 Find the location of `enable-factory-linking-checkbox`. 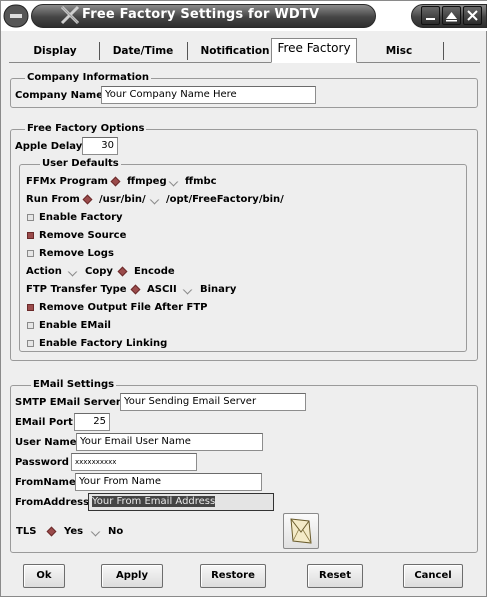

enable-factory-linking-checkbox is located at coordinates (30, 343).